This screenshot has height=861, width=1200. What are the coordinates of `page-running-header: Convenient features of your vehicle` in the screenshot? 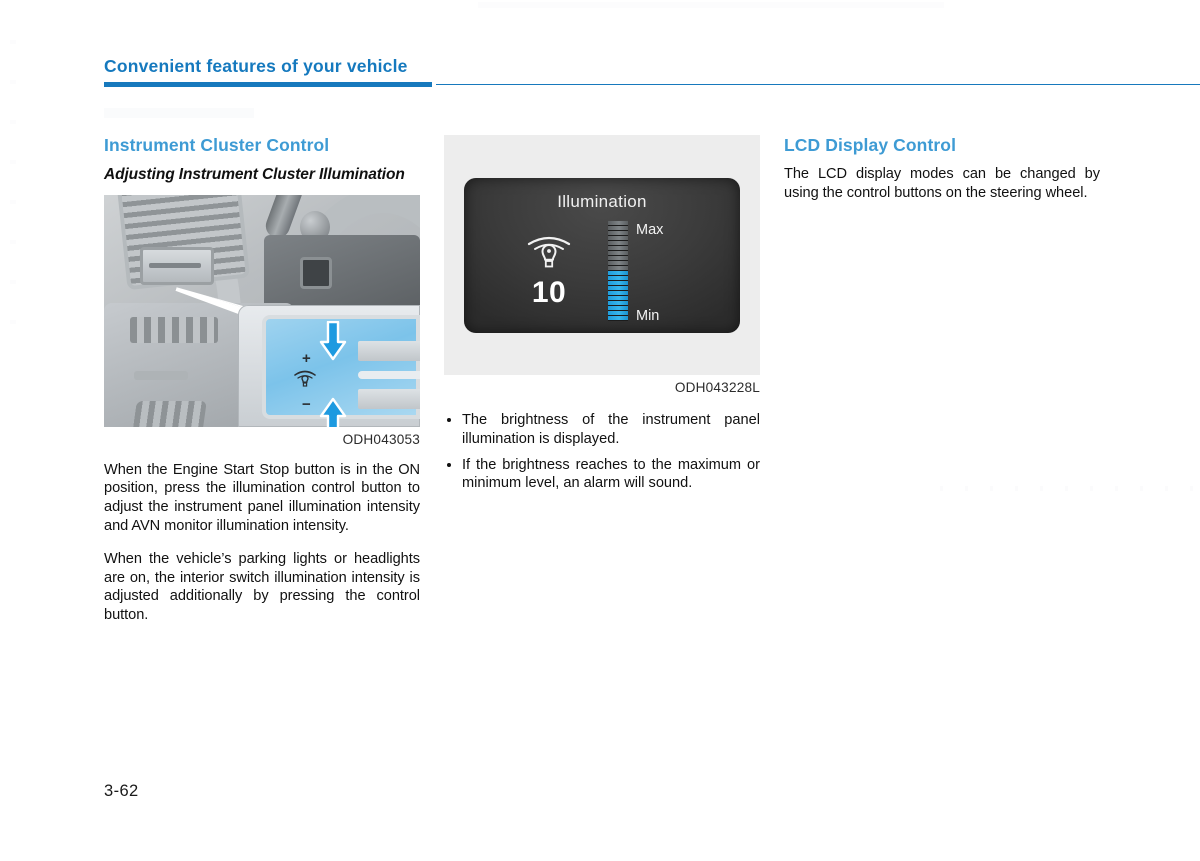 It's located at (652, 72).